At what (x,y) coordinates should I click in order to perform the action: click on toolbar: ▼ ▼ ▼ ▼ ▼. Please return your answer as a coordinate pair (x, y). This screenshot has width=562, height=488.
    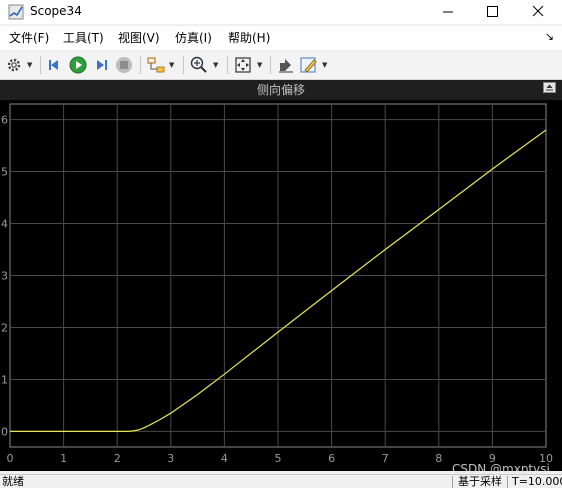
    Looking at the image, I should click on (281, 66).